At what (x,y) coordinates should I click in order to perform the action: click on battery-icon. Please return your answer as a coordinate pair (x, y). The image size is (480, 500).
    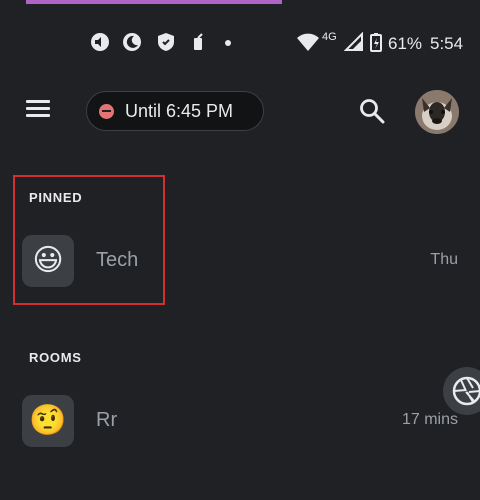
    Looking at the image, I should click on (376, 42).